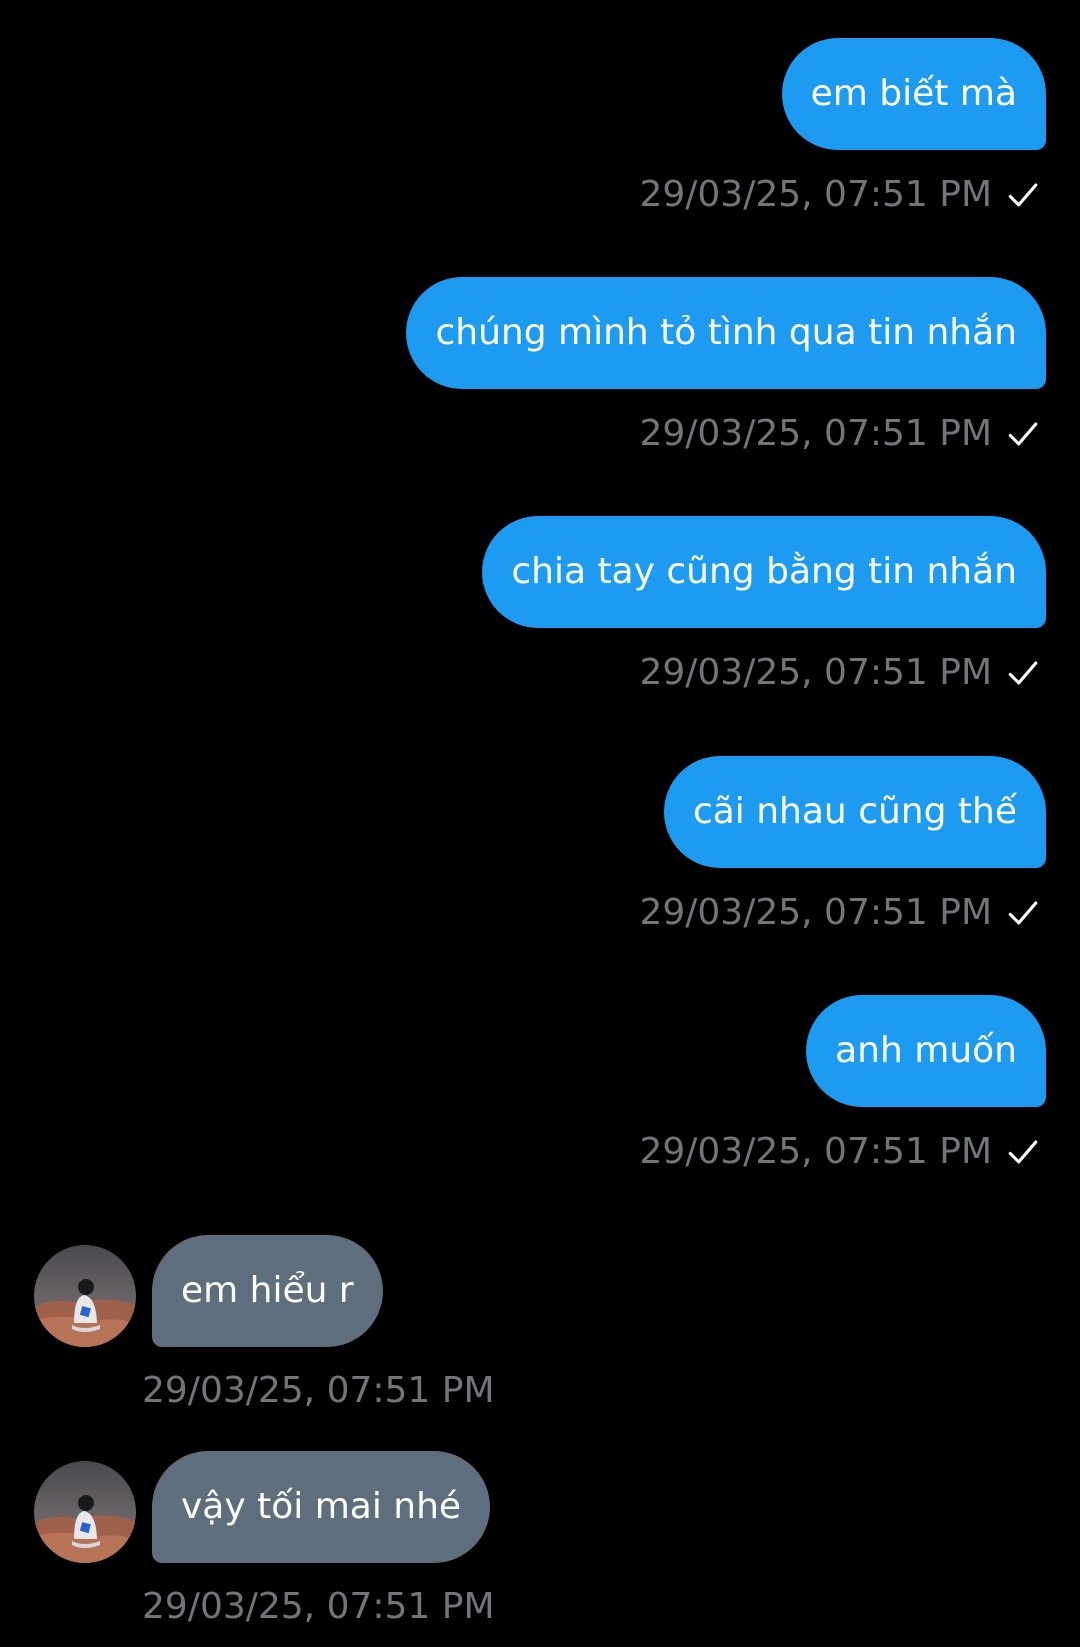  Describe the element at coordinates (726, 333) in the screenshot. I see `message-bubble: chúng mình tỏ tình qua tin nhắn` at that location.